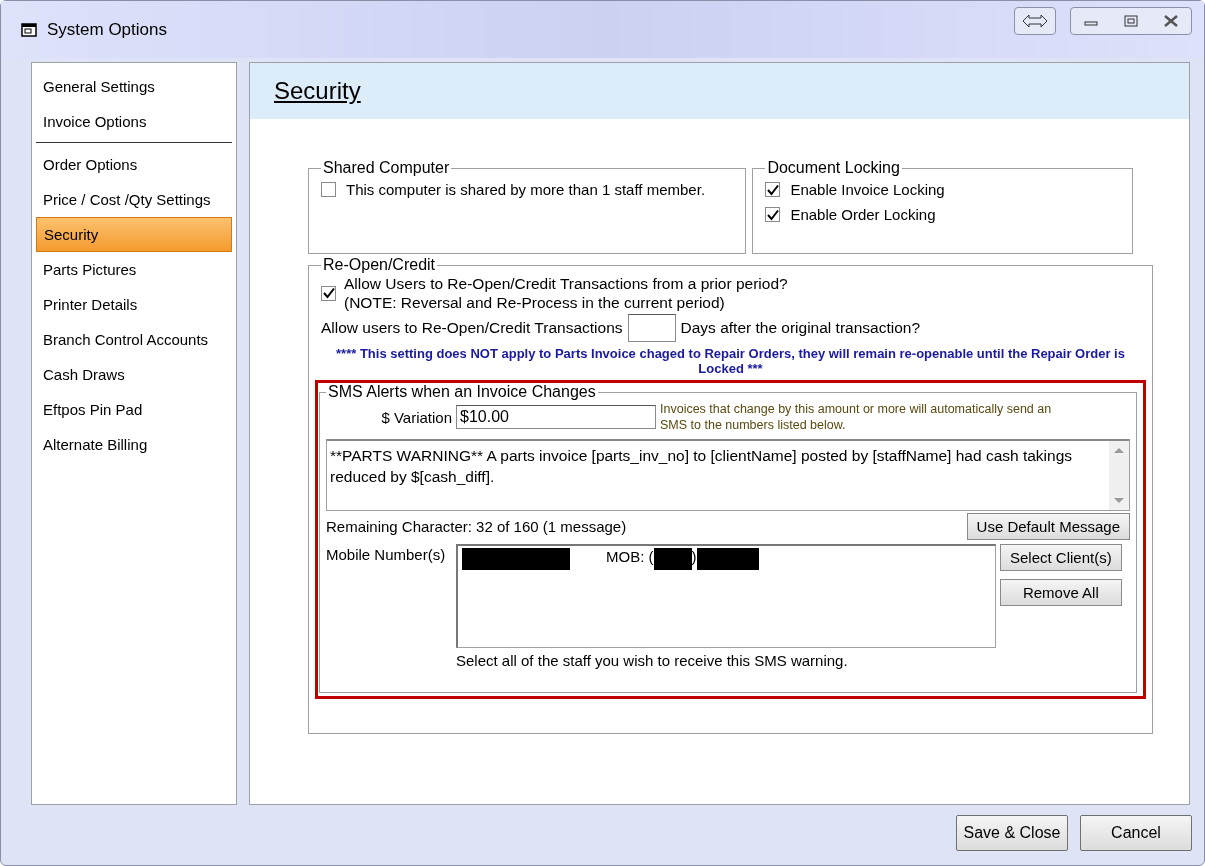 This screenshot has height=866, width=1205. I want to click on maximize-icon, so click(1131, 20).